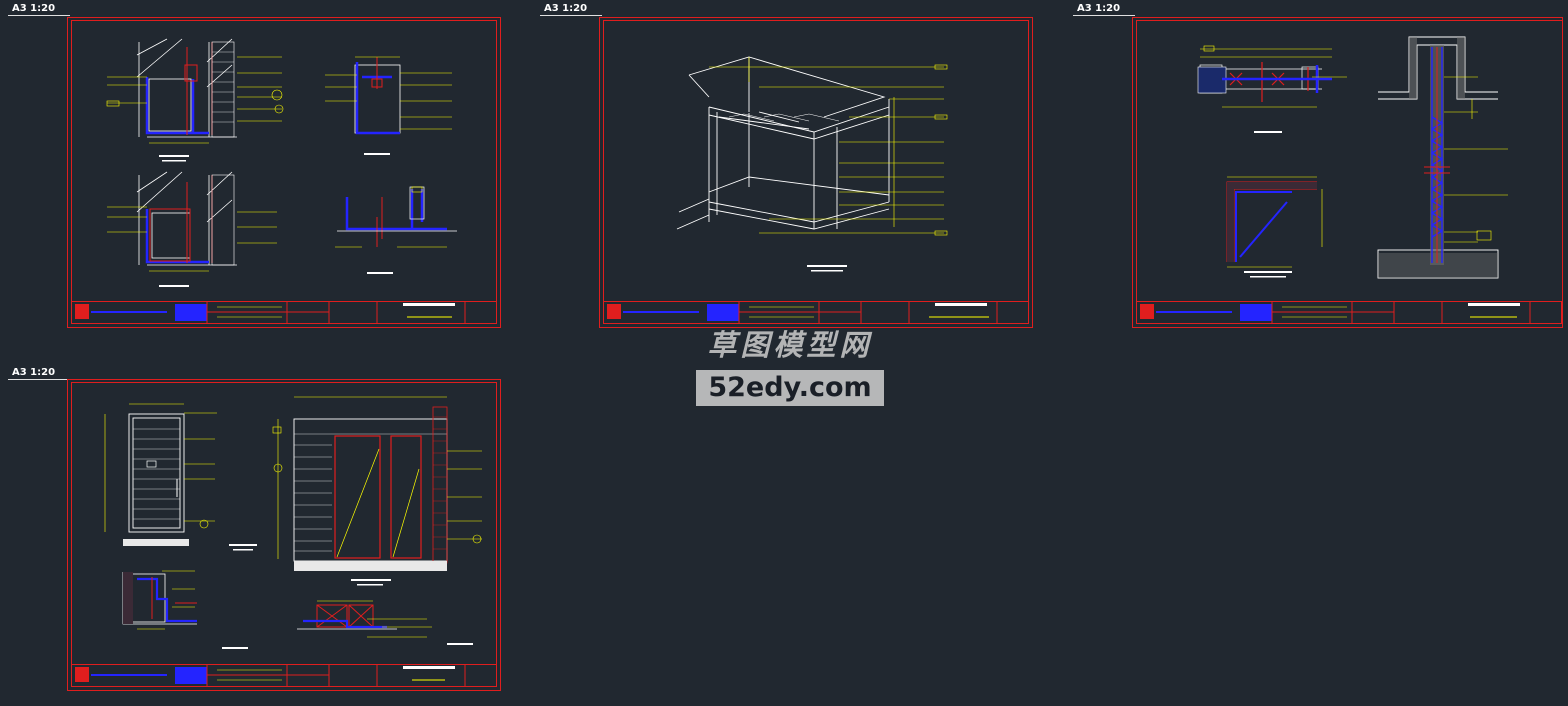  I want to click on sheet-3-drawing, so click(1347, 172).